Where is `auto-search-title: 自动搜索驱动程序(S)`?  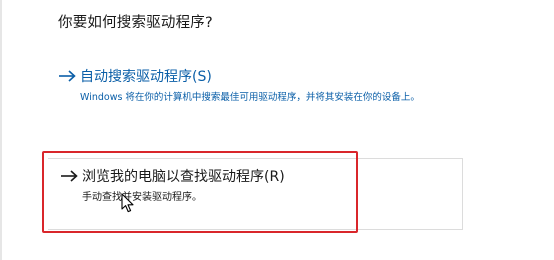
auto-search-title: 自动搜索驱动程序(S) is located at coordinates (146, 77).